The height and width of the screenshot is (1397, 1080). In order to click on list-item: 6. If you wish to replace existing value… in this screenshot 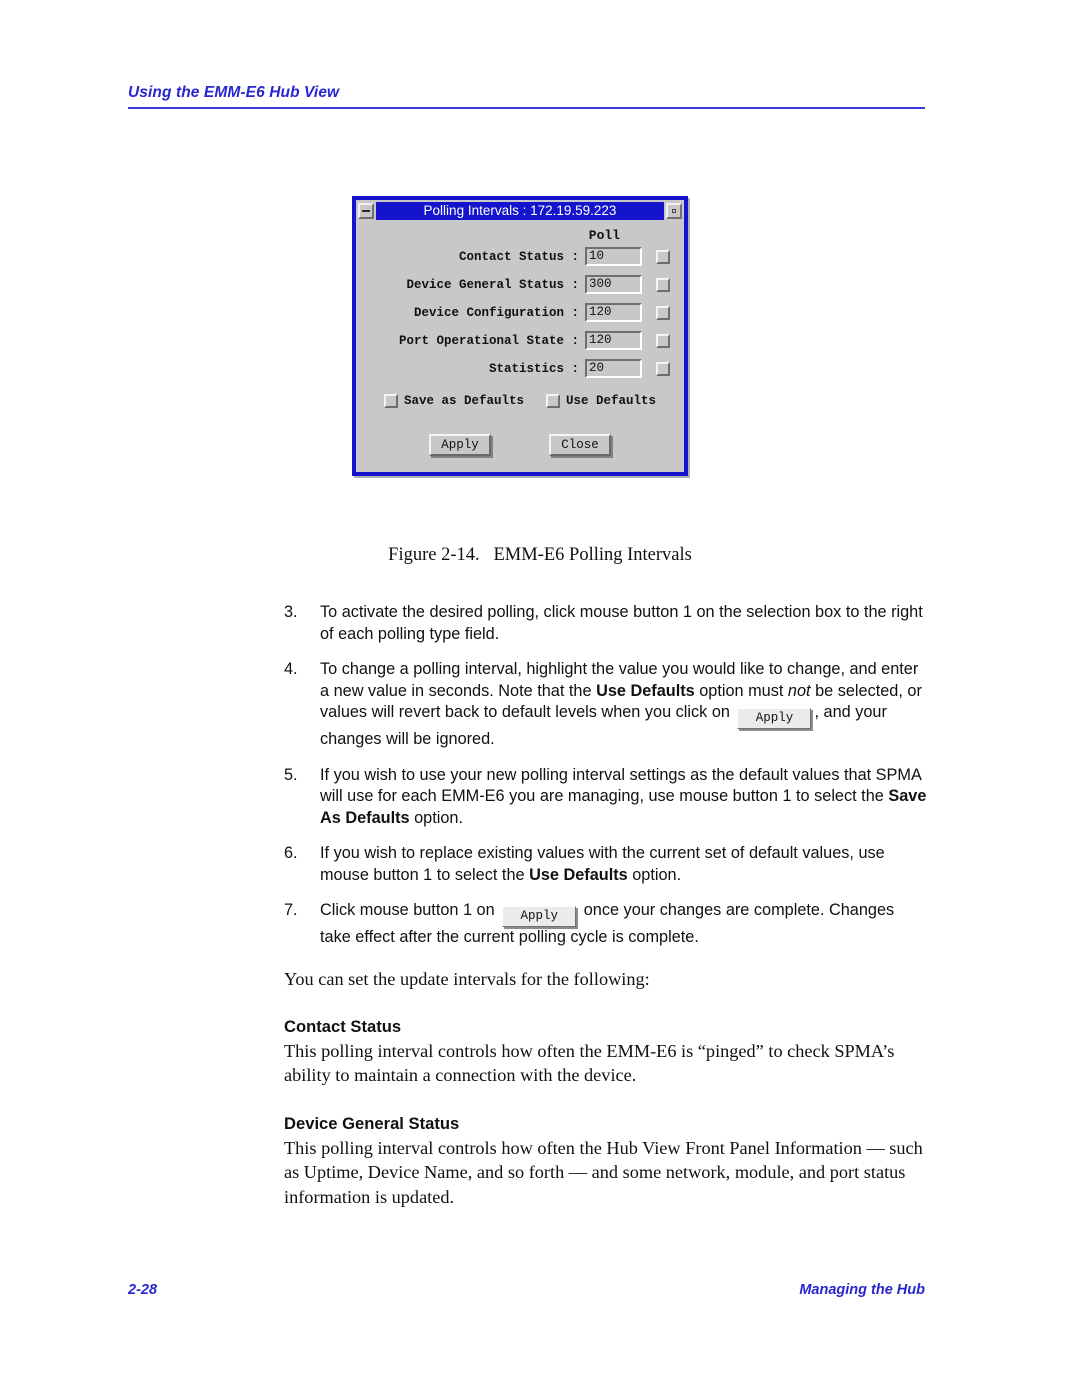, I will do `click(606, 864)`.